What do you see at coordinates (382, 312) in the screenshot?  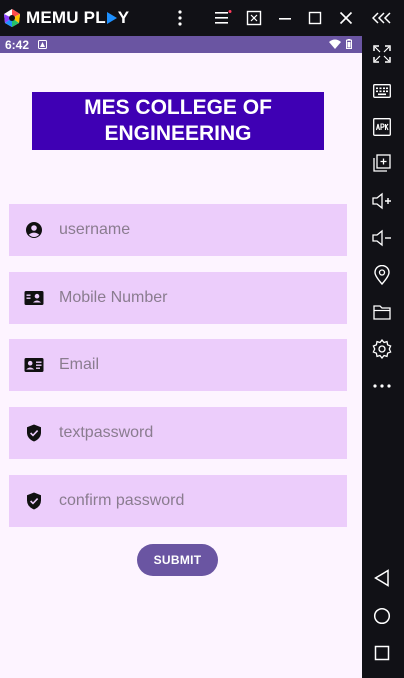 I see `shared-folder-icon` at bounding box center [382, 312].